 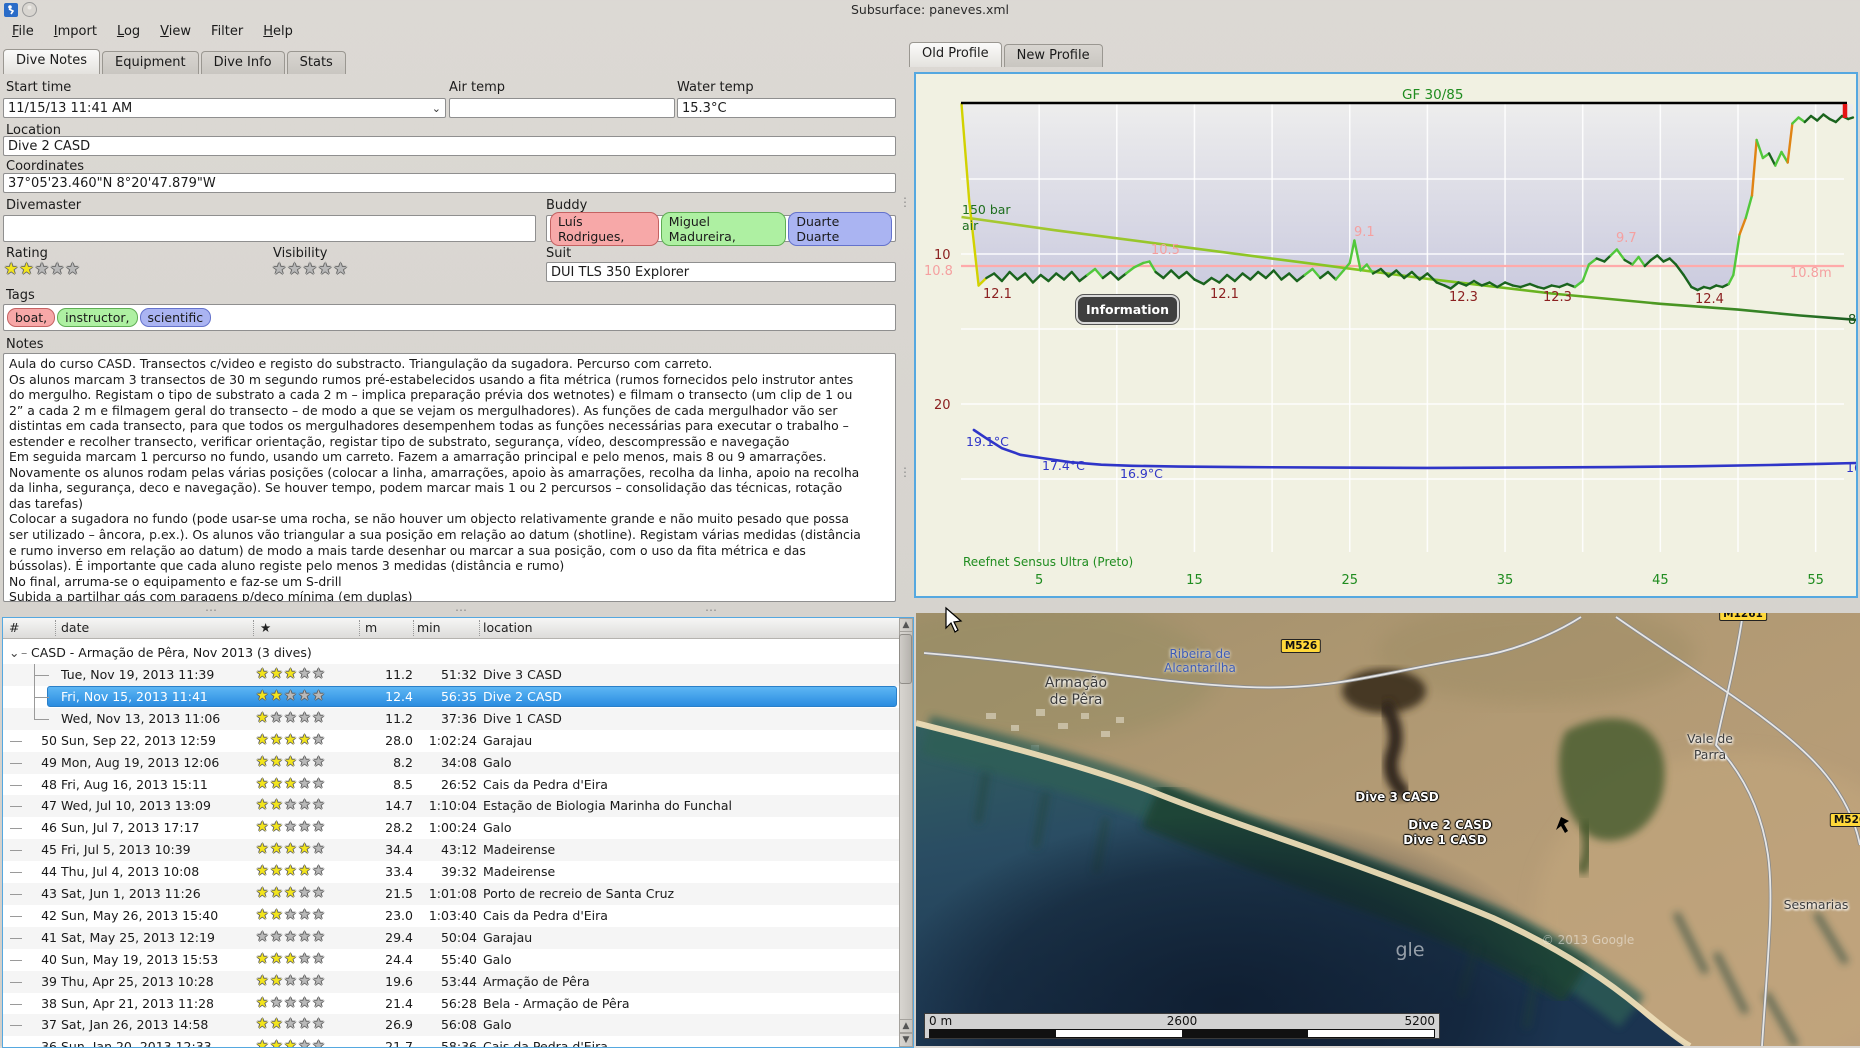 What do you see at coordinates (51, 61) in the screenshot?
I see `tab-dive-notes: Dive Notes` at bounding box center [51, 61].